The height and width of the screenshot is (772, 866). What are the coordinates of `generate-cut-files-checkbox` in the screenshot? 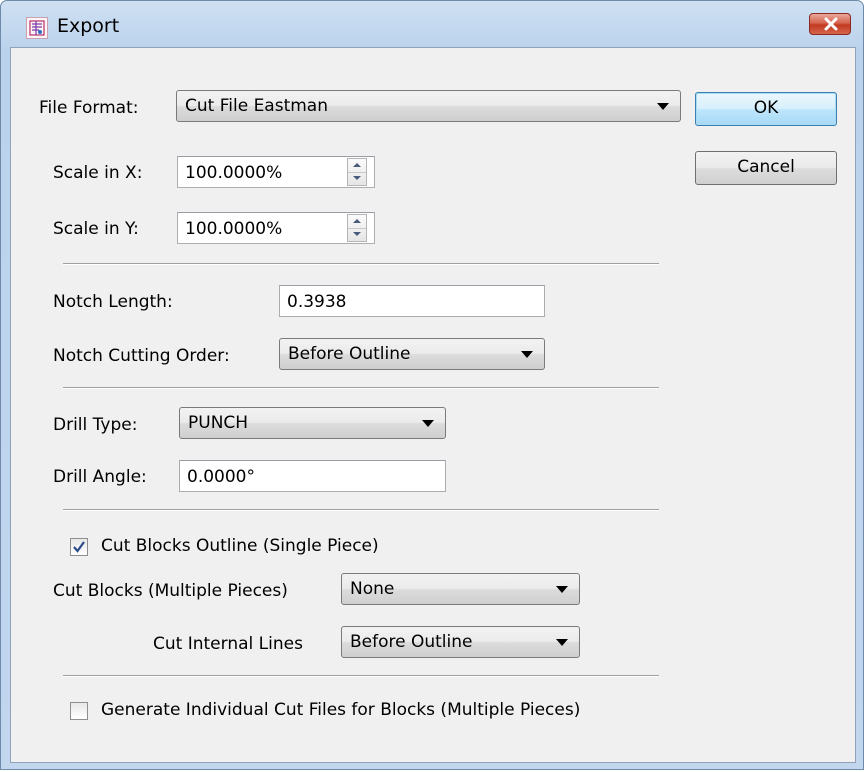 It's located at (79, 711).